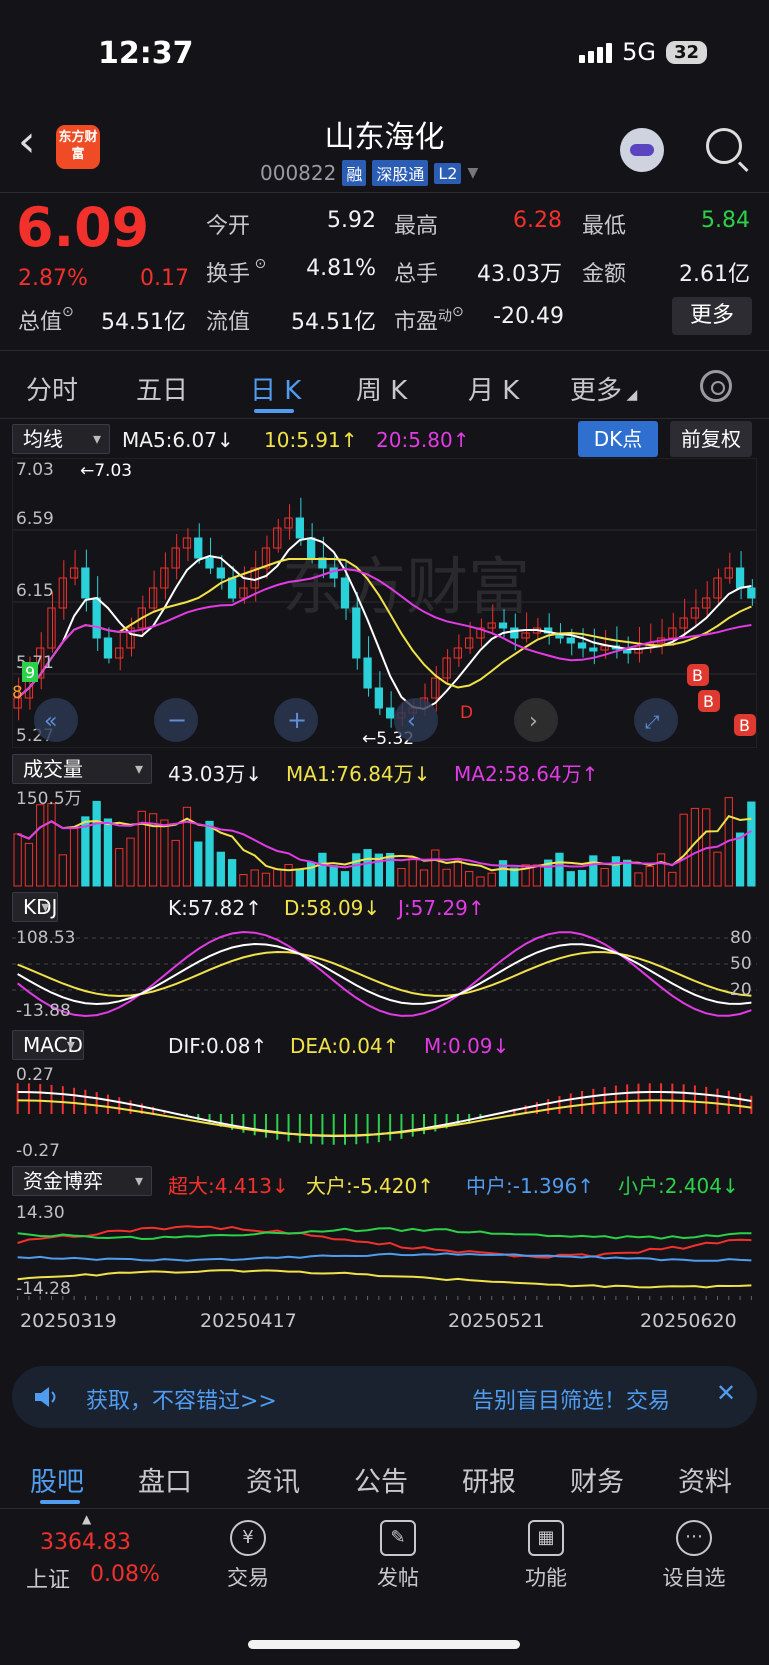 This screenshot has height=1665, width=769. I want to click on tab-intraday: 分时, so click(52, 388).